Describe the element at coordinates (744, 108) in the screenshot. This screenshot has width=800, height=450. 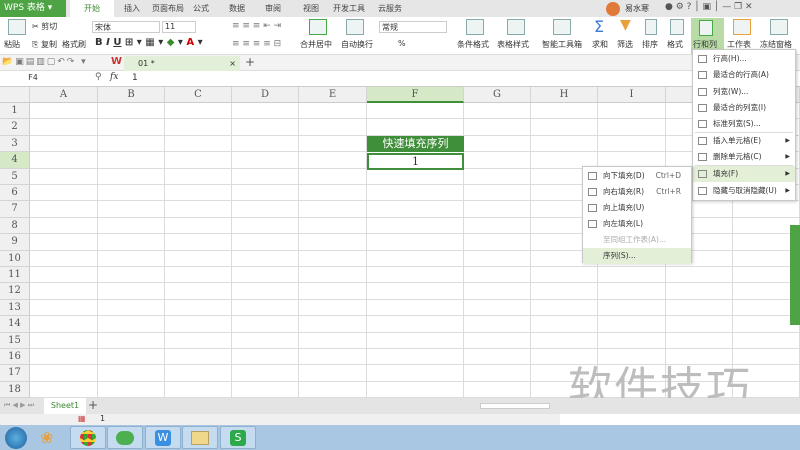
I see `menu-item: 最适合的列宽(I)` at that location.